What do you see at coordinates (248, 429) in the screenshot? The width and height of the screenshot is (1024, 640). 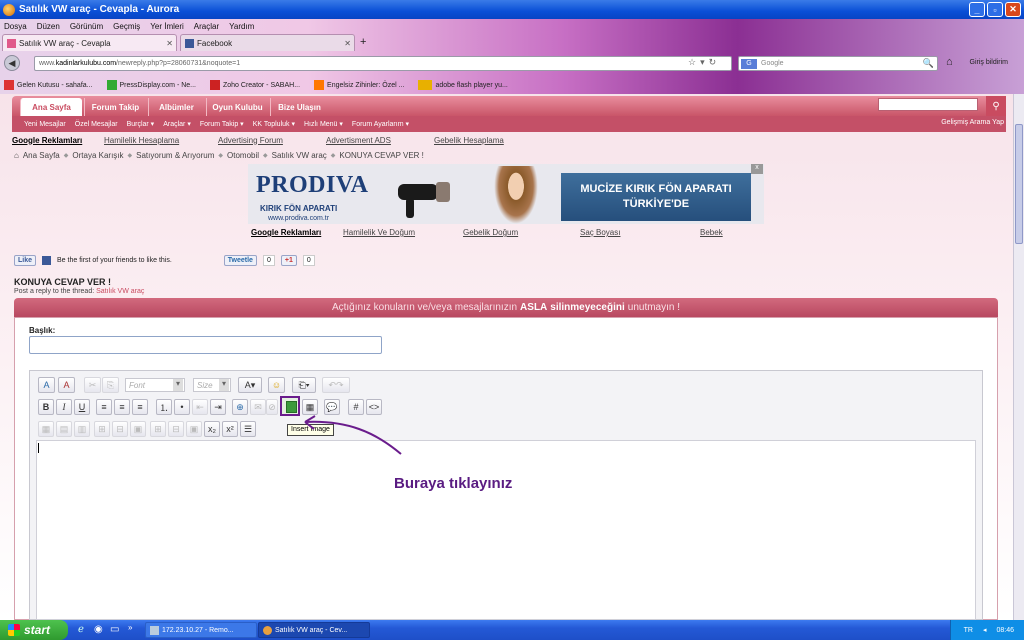 I see `horizontal-rule-icon: ☰` at bounding box center [248, 429].